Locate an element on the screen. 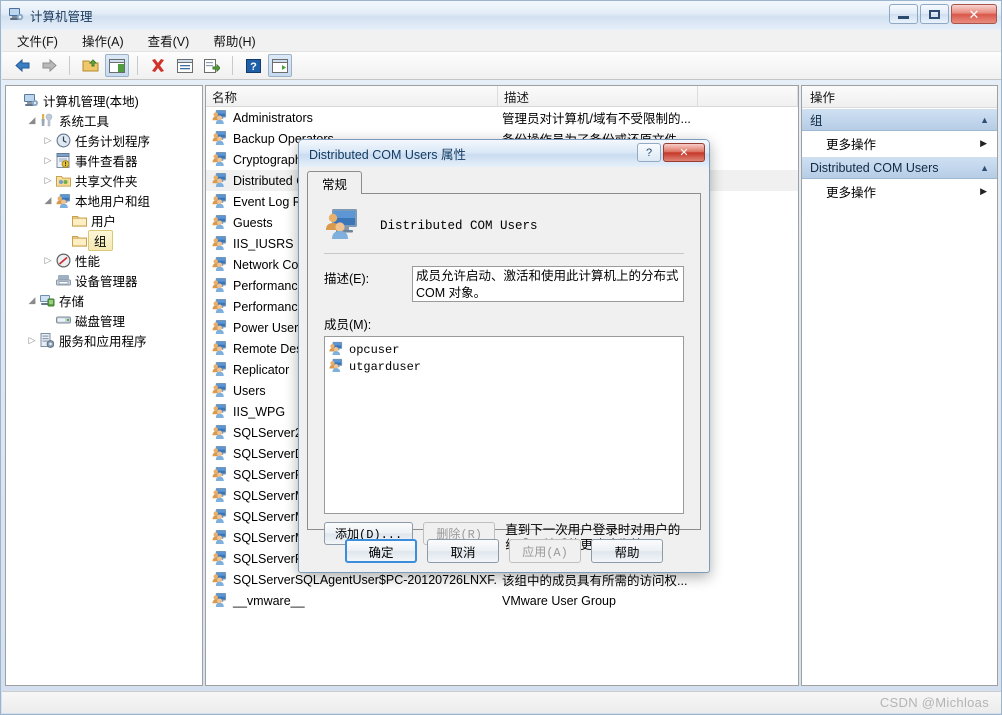 This screenshot has height=715, width=1002. menu-help: 帮助(H) is located at coordinates (234, 40).